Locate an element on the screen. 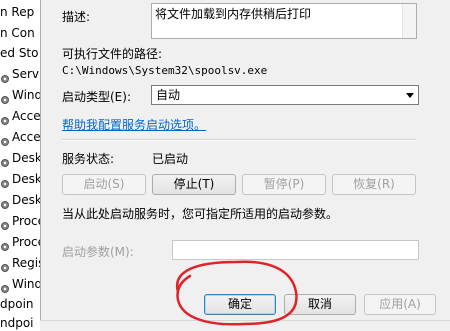 This screenshot has height=331, width=450. startup-help-link: 帮助我配置服务启动选项。 is located at coordinates (134, 124).